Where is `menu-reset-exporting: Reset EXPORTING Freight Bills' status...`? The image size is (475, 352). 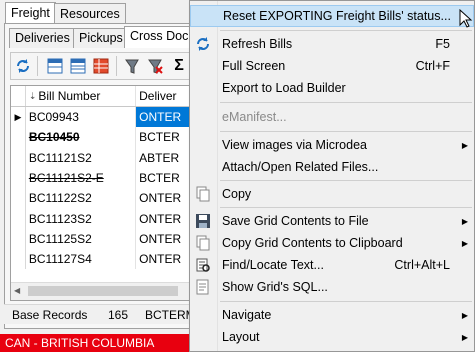
menu-reset-exporting: Reset EXPORTING Freight Bills' status... is located at coordinates (332, 16).